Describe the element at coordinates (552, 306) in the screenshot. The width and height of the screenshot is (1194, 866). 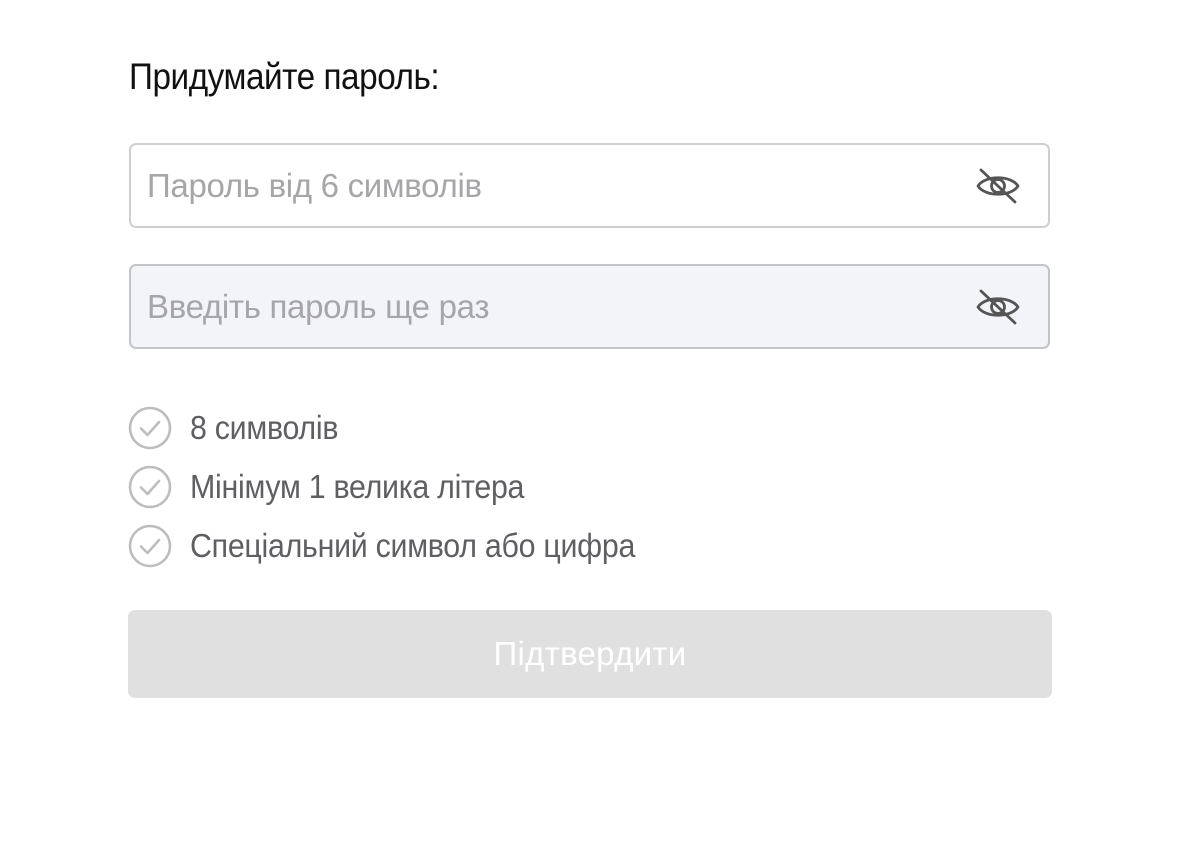
I see `confirm-password-input` at that location.